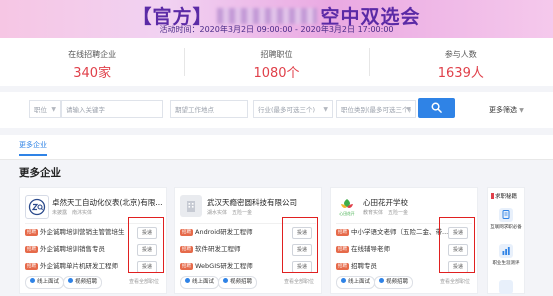 This screenshot has width=553, height=296. I want to click on sidebar-title-text: 求职秘籍, so click(506, 197).